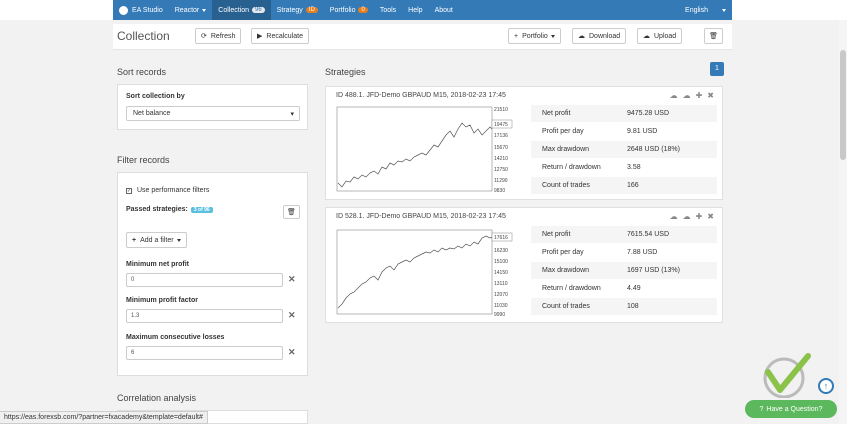 Image resolution: width=847 pixels, height=424 pixels. Describe the element at coordinates (123, 10) in the screenshot. I see `ea-studio-logo-icon` at that location.